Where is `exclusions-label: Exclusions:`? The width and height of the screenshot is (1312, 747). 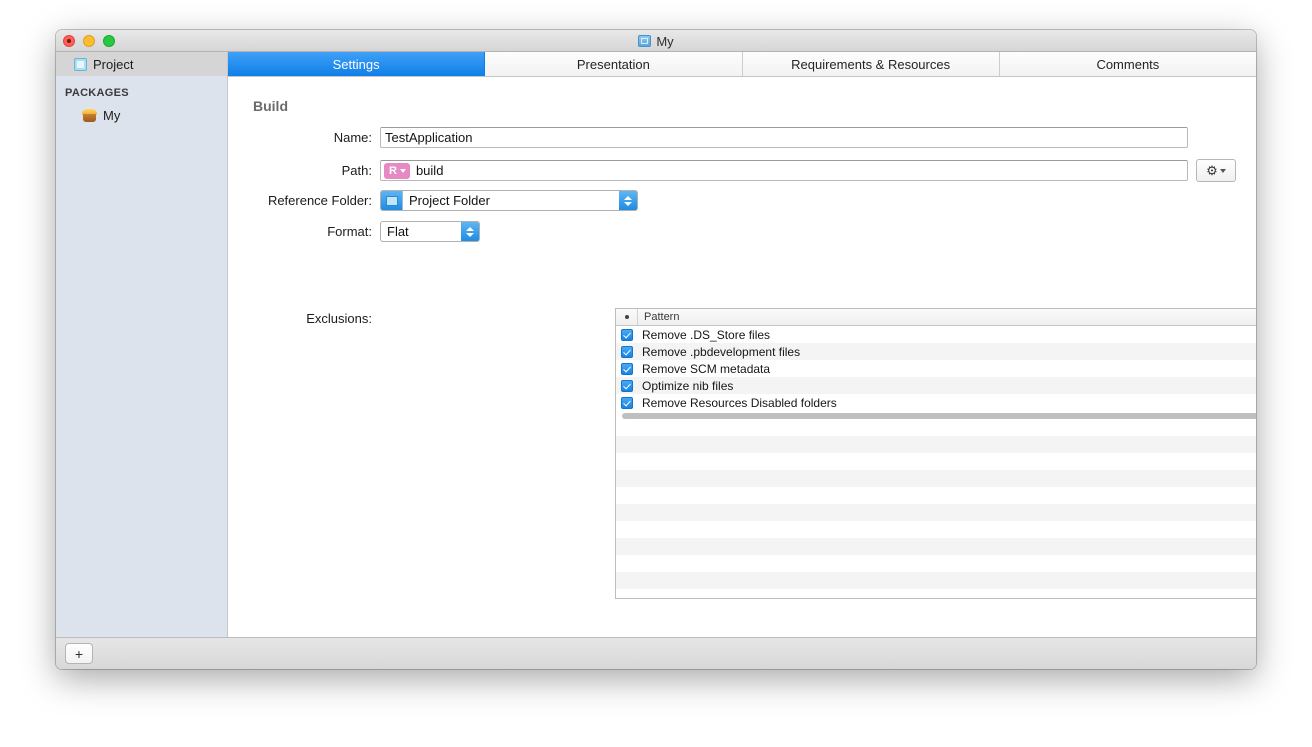
exclusions-label: Exclusions: is located at coordinates (339, 318).